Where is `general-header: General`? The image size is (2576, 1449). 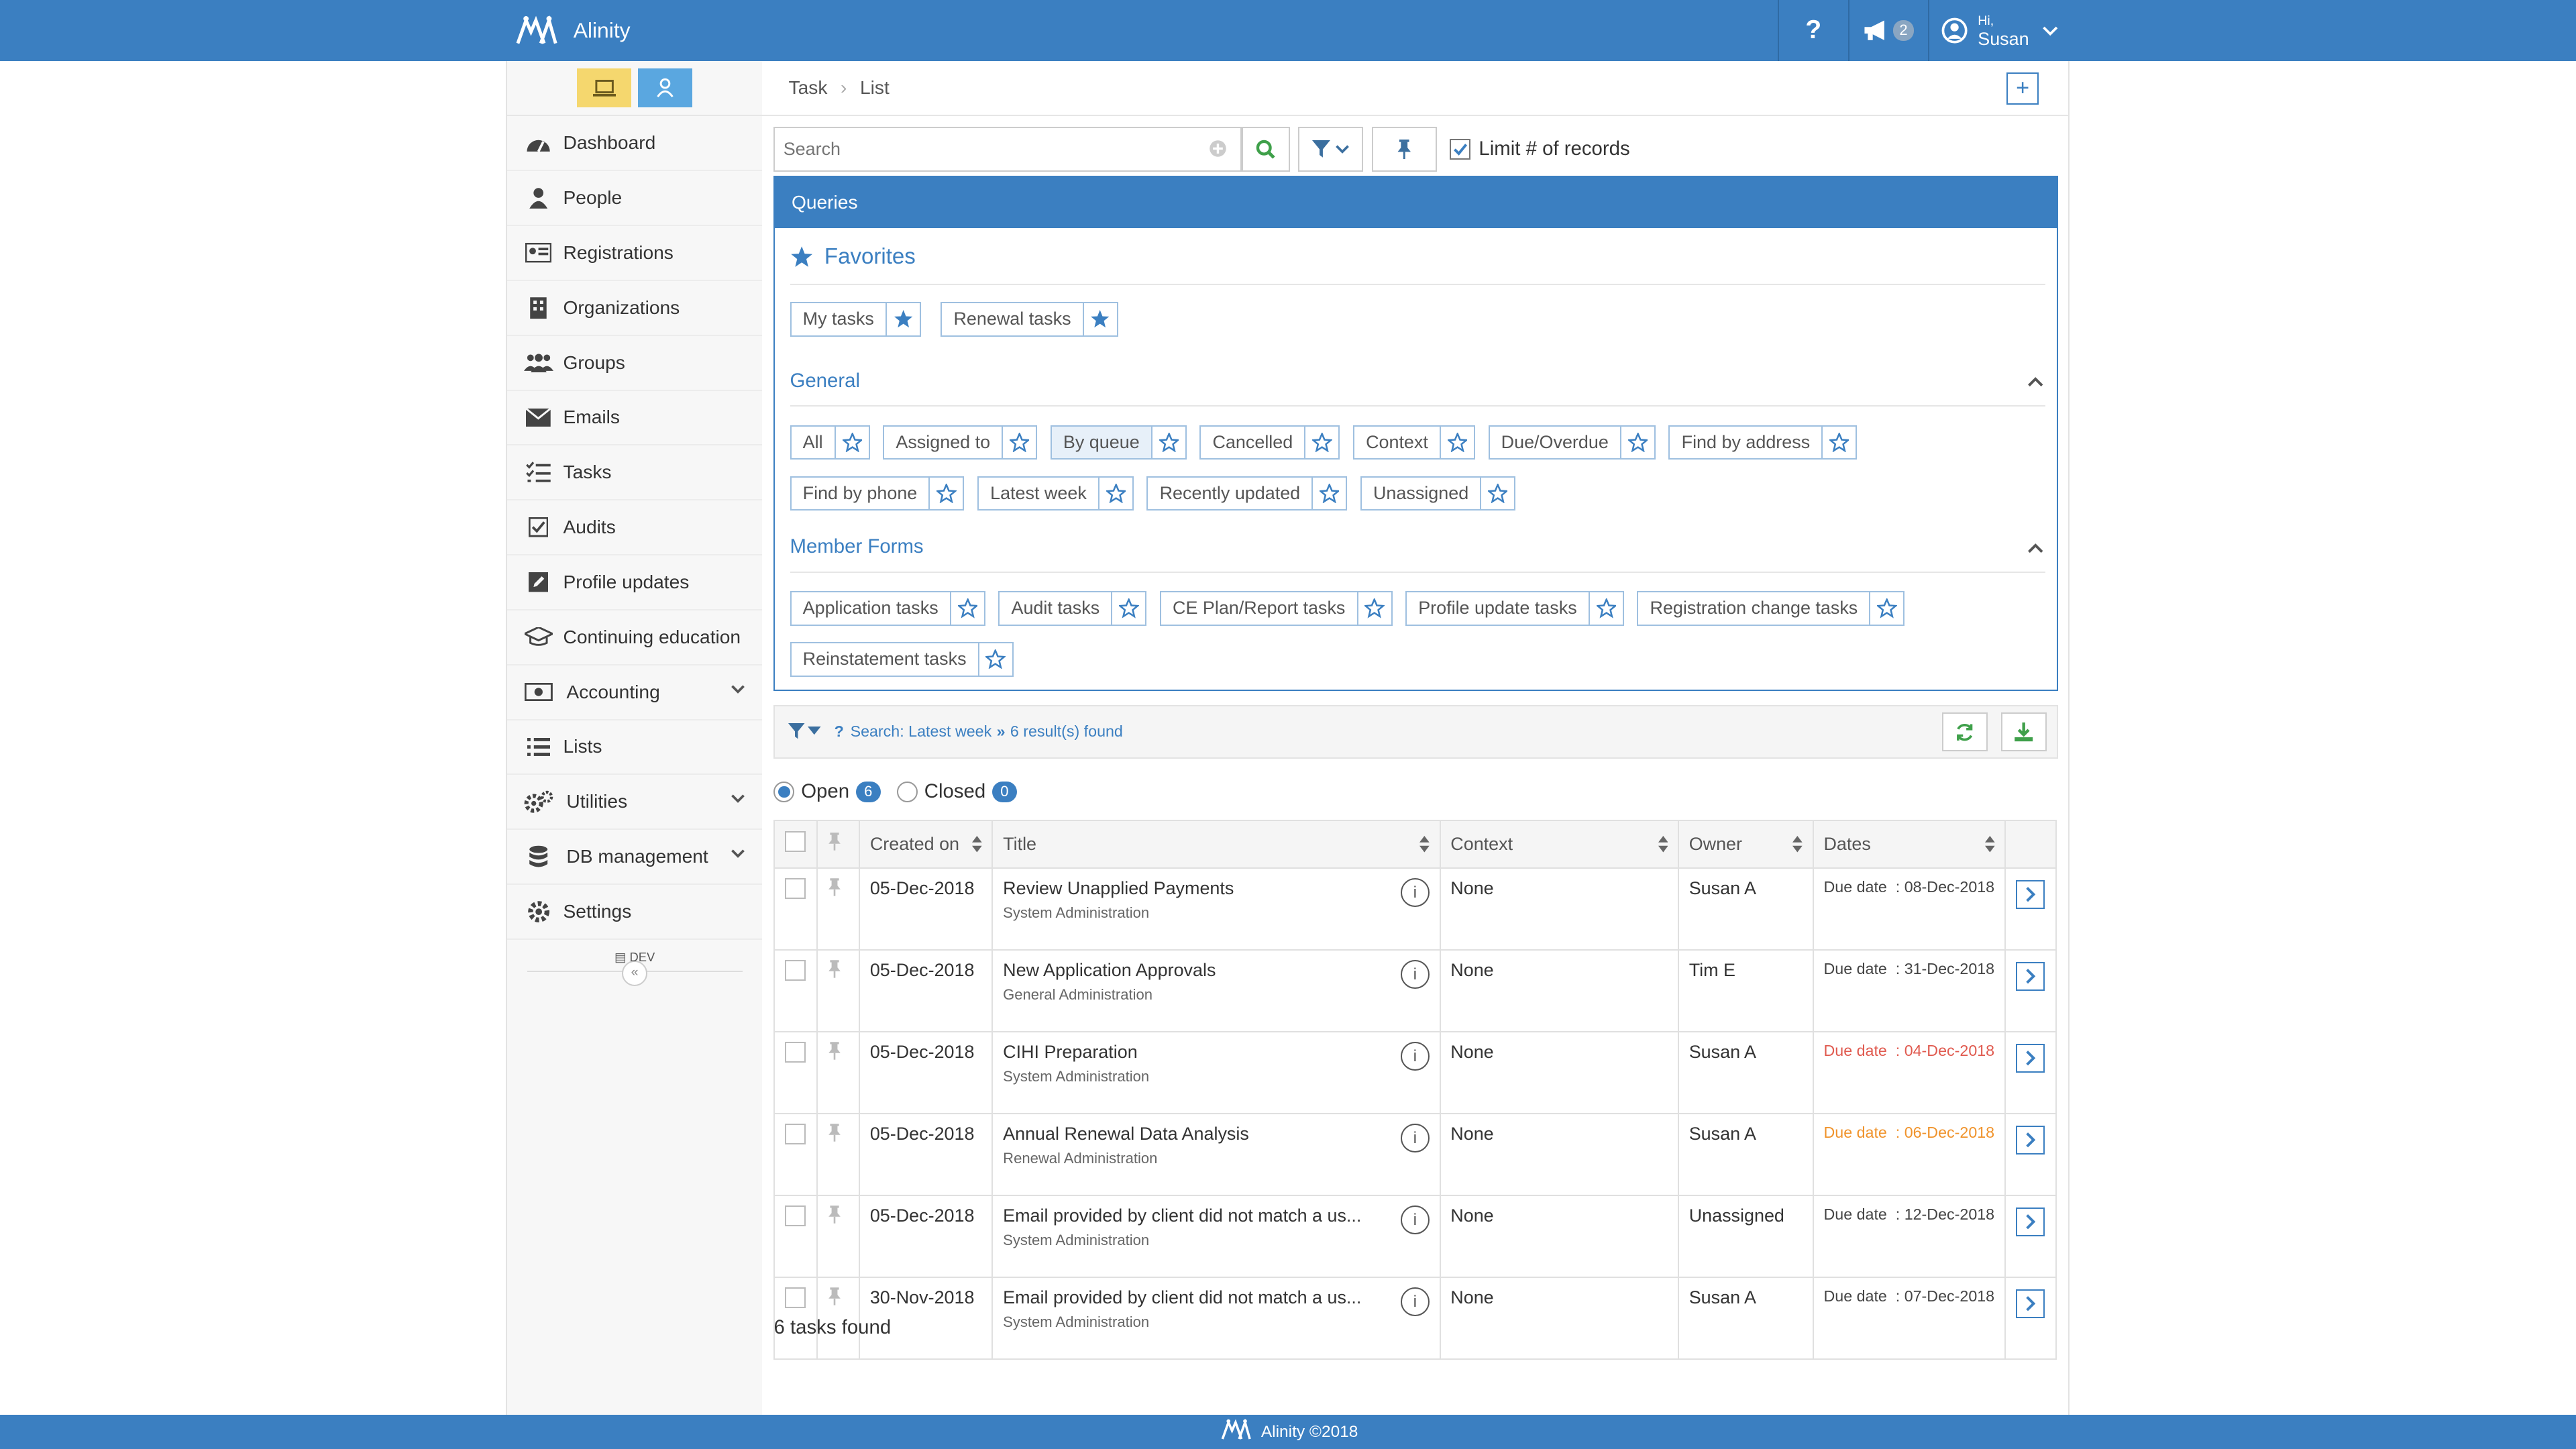 general-header: General is located at coordinates (1414, 381).